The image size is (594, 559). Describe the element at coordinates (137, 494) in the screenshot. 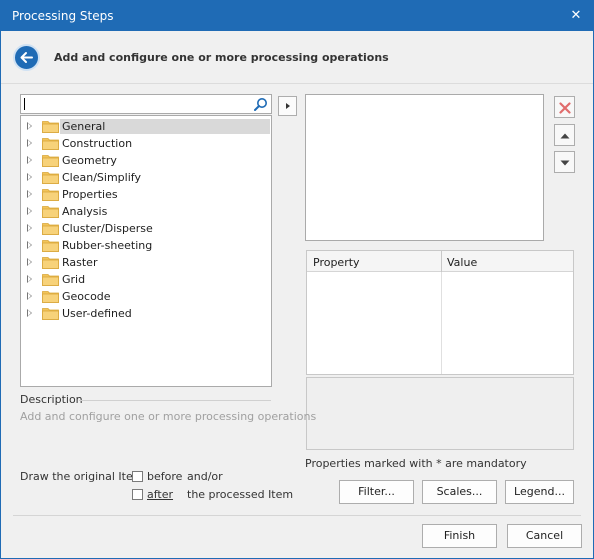

I see `after-checkbox` at that location.